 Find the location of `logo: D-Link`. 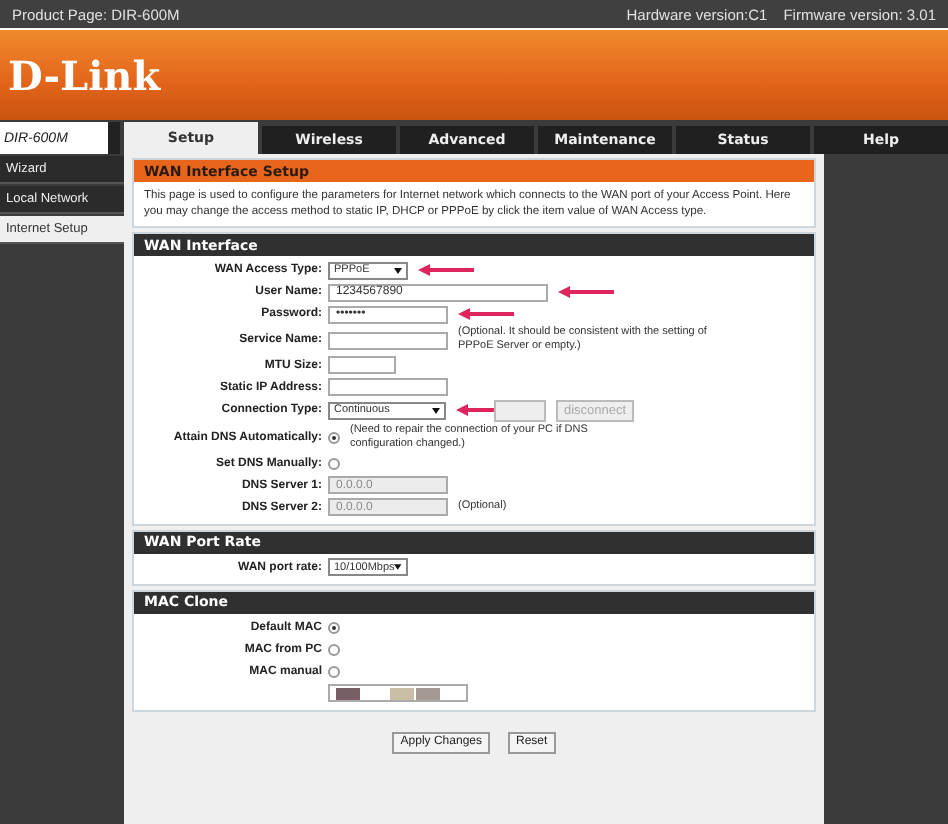

logo: D-Link is located at coordinates (84, 75).